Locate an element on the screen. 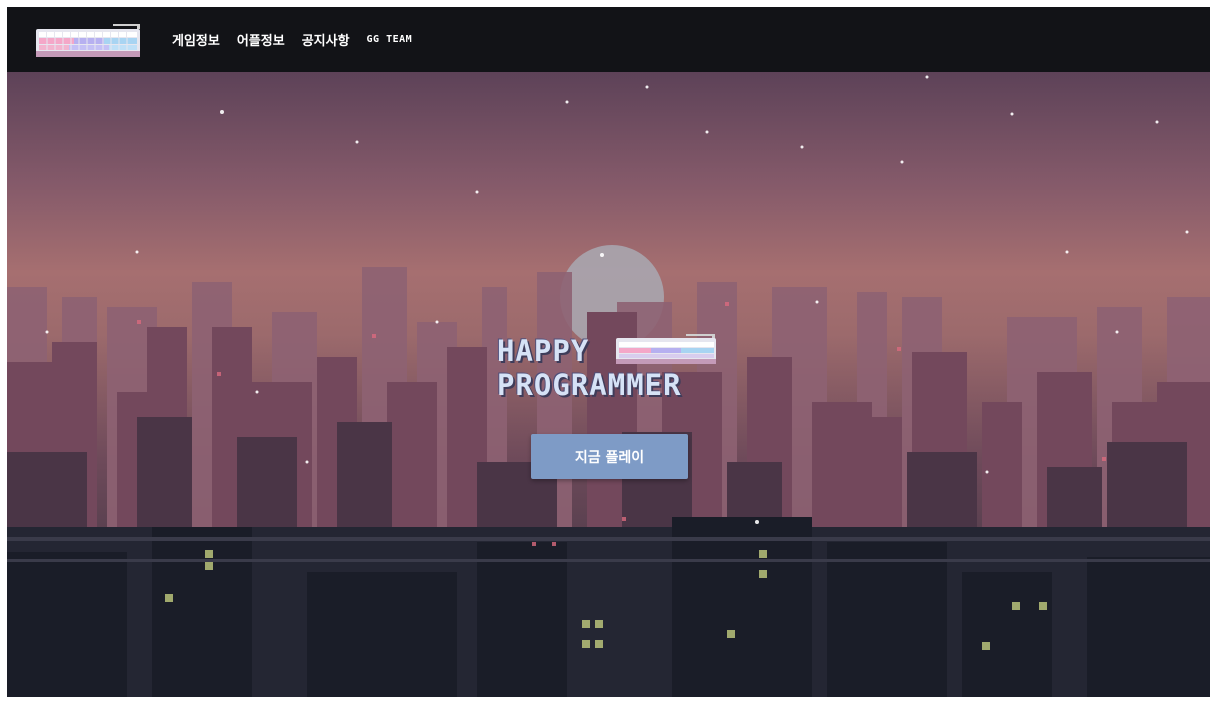  keyboard-logo-icon is located at coordinates (89, 41).